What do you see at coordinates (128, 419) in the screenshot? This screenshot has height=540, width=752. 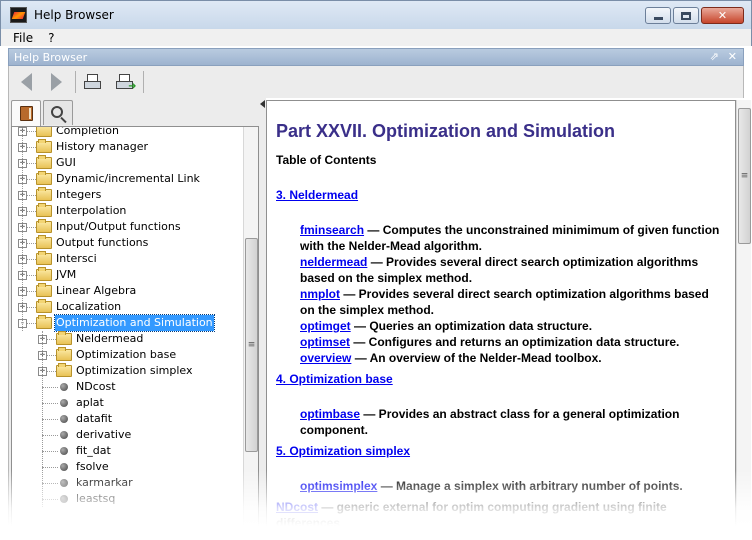 I see `tree-leaf-item: datafit` at bounding box center [128, 419].